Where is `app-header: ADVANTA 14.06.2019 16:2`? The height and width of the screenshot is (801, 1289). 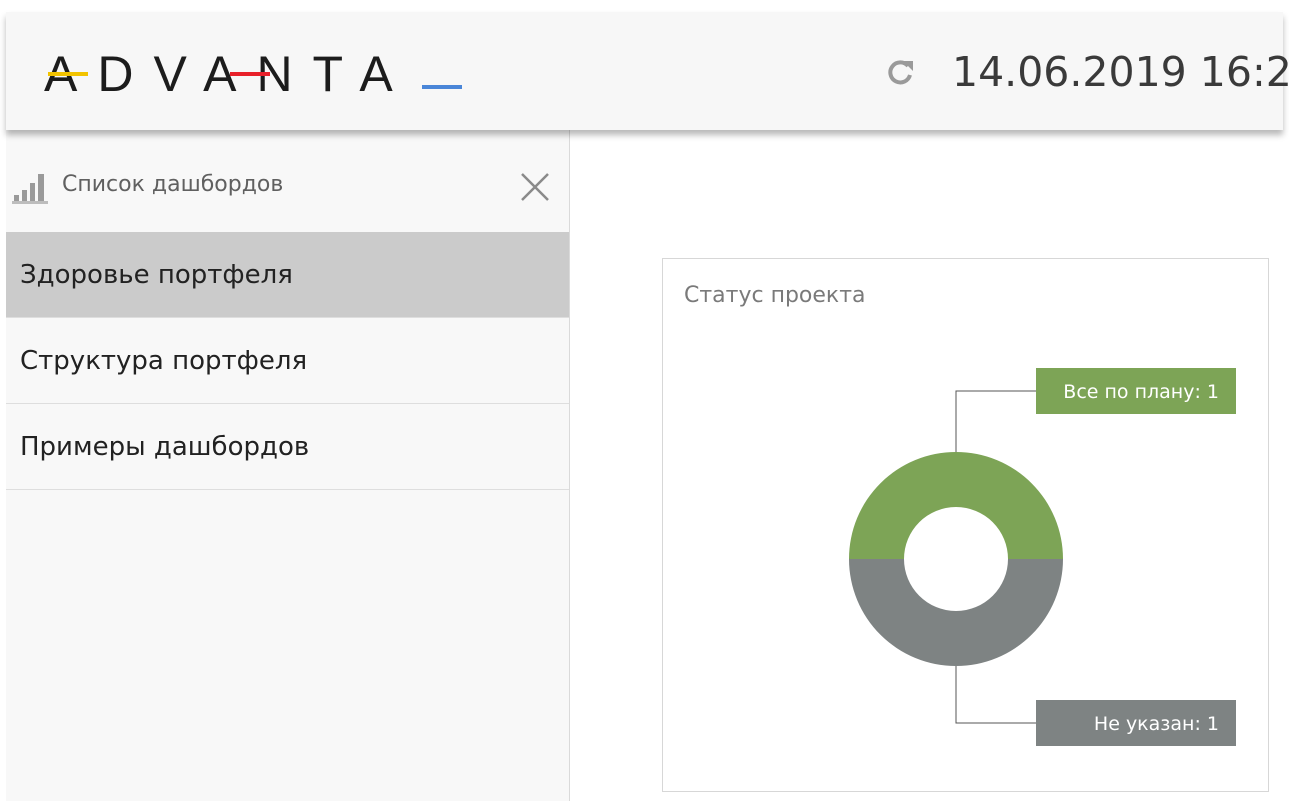
app-header: ADVANTA 14.06.2019 16:2 is located at coordinates (647, 71).